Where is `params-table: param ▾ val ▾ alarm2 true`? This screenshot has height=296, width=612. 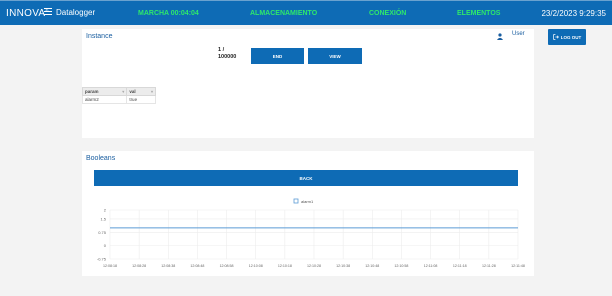 params-table: param ▾ val ▾ alarm2 true is located at coordinates (118, 95).